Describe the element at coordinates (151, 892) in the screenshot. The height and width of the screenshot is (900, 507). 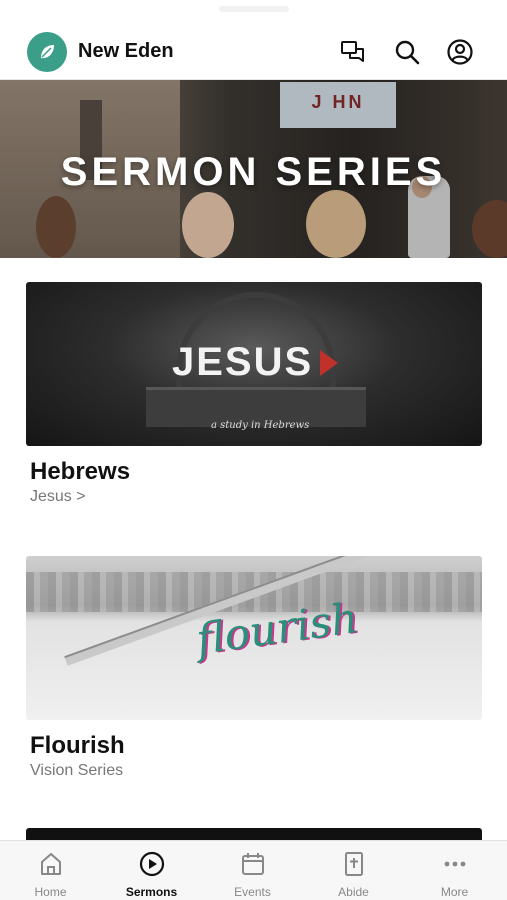
I see `tab-label: Sermons` at that location.